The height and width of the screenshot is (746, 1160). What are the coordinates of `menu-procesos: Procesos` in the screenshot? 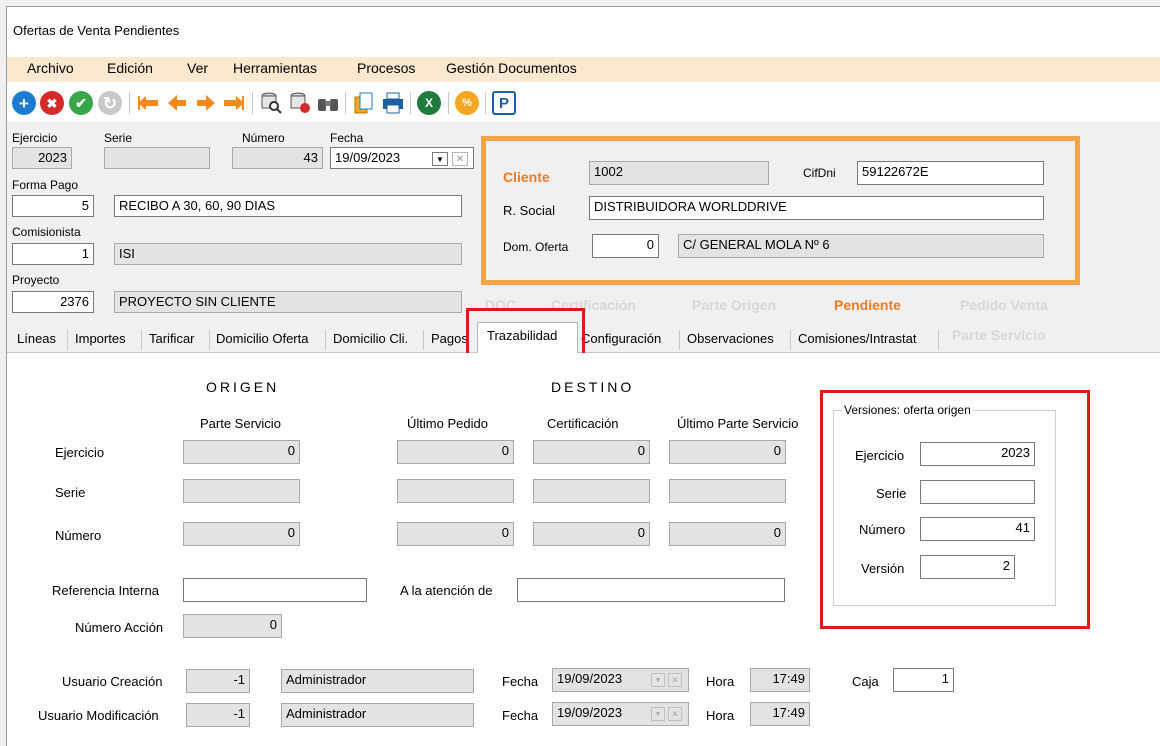 It's located at (386, 68).